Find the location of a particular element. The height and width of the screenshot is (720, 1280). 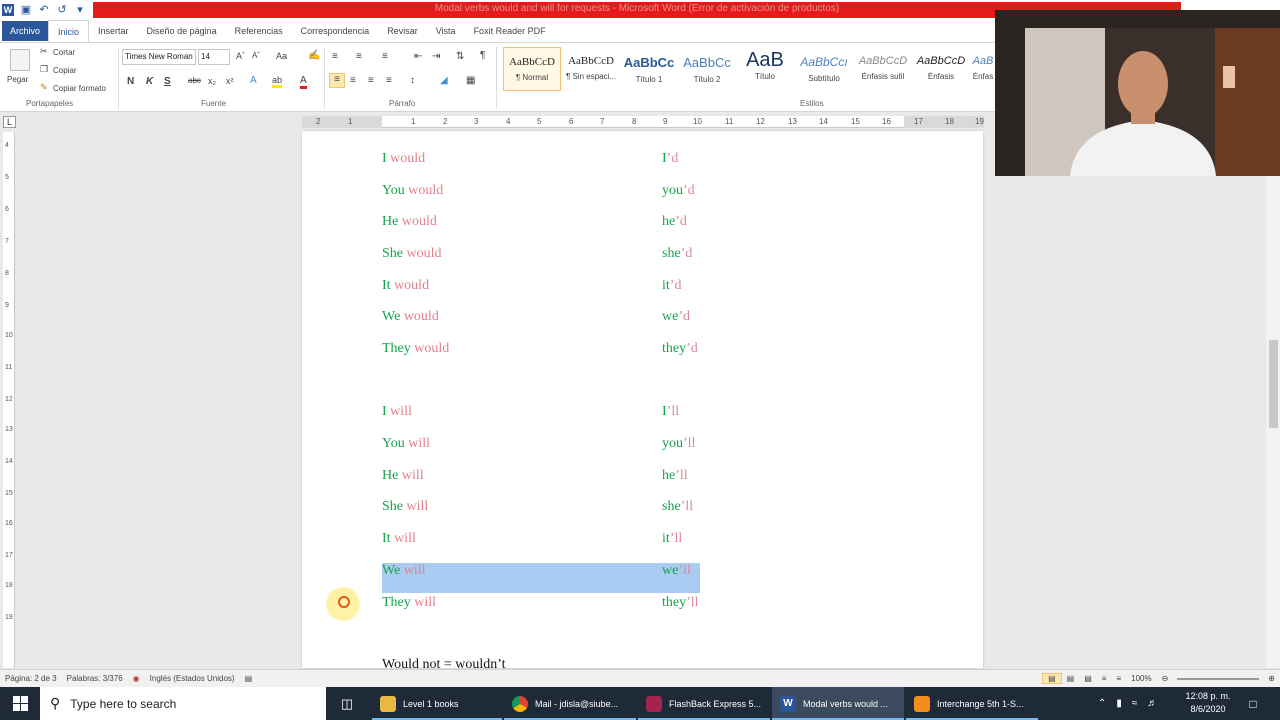

style-normal: AaBbCcD ¶ Normal is located at coordinates (532, 69).